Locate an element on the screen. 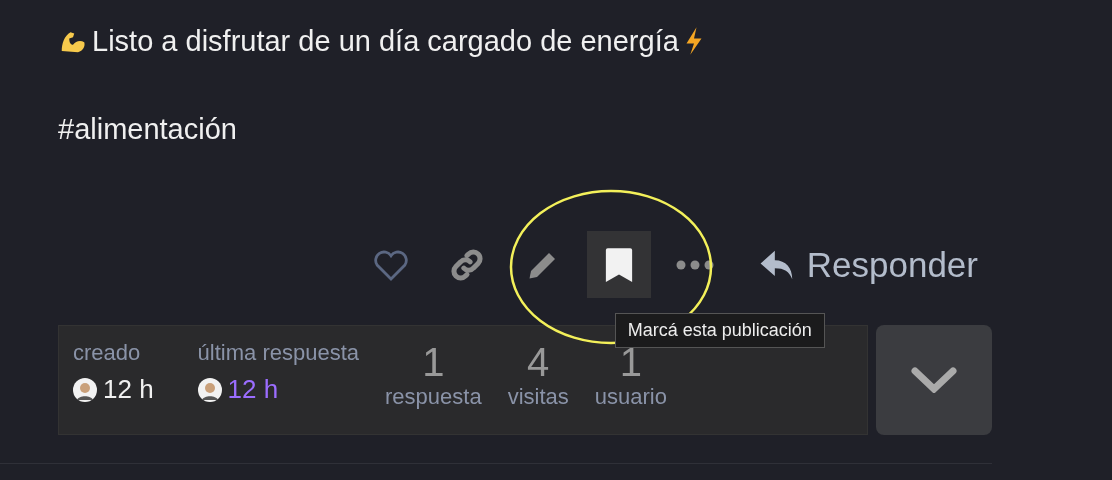 This screenshot has width=1112, height=480. hashtag-link: #alimentación is located at coordinates (147, 129).